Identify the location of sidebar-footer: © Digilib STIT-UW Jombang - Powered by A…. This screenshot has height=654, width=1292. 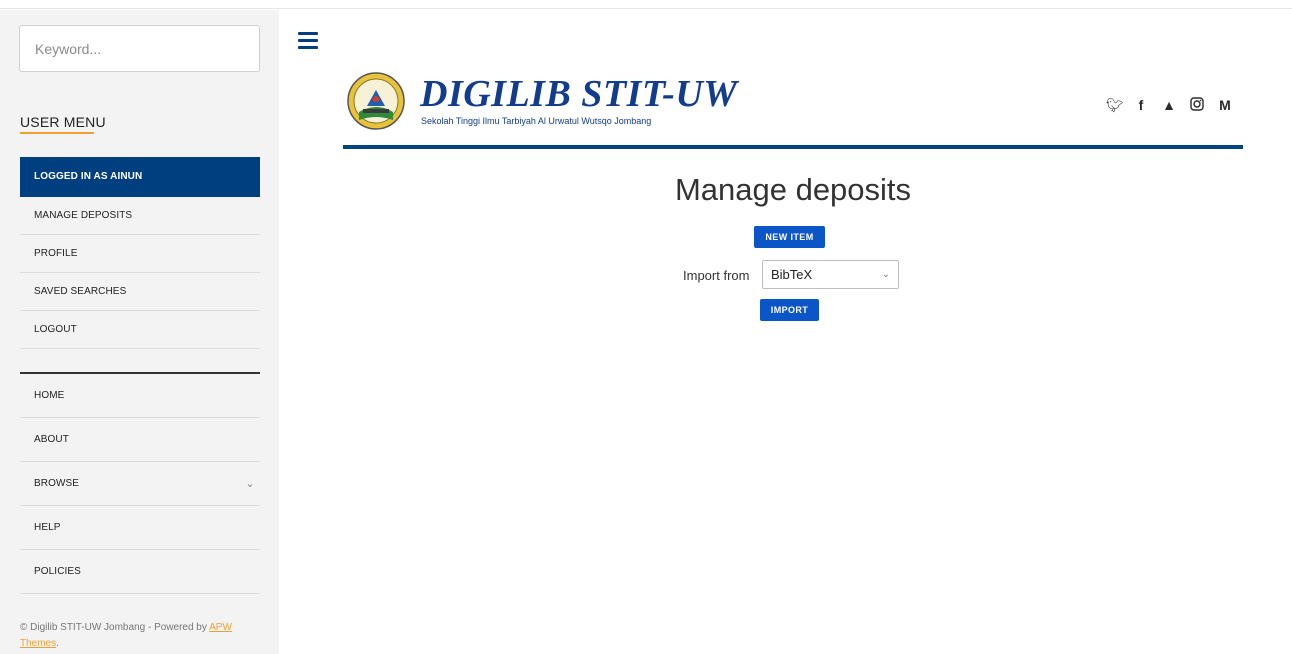
(142, 636).